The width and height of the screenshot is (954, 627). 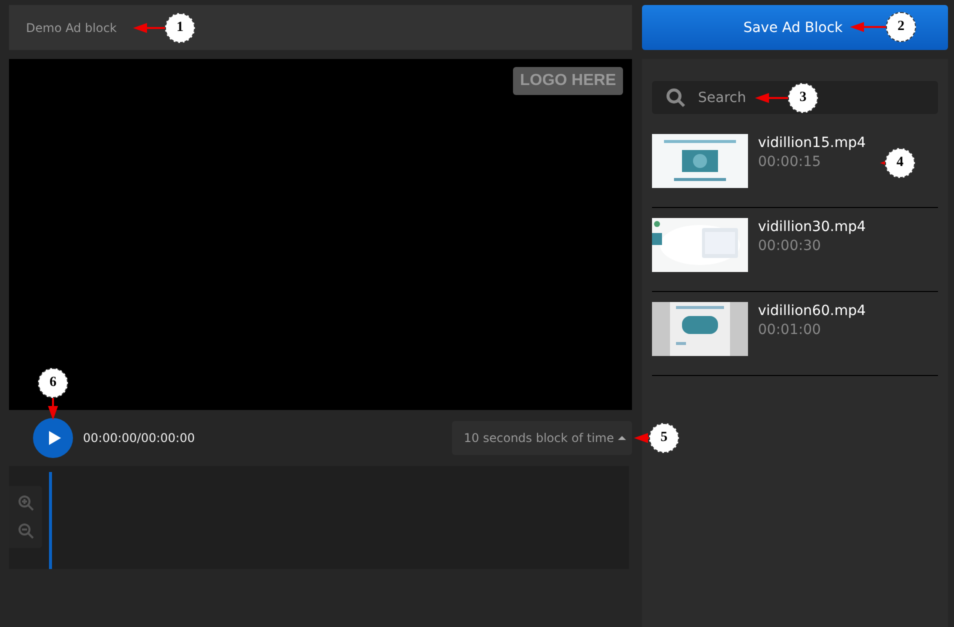 I want to click on zoom-out-button, so click(x=26, y=531).